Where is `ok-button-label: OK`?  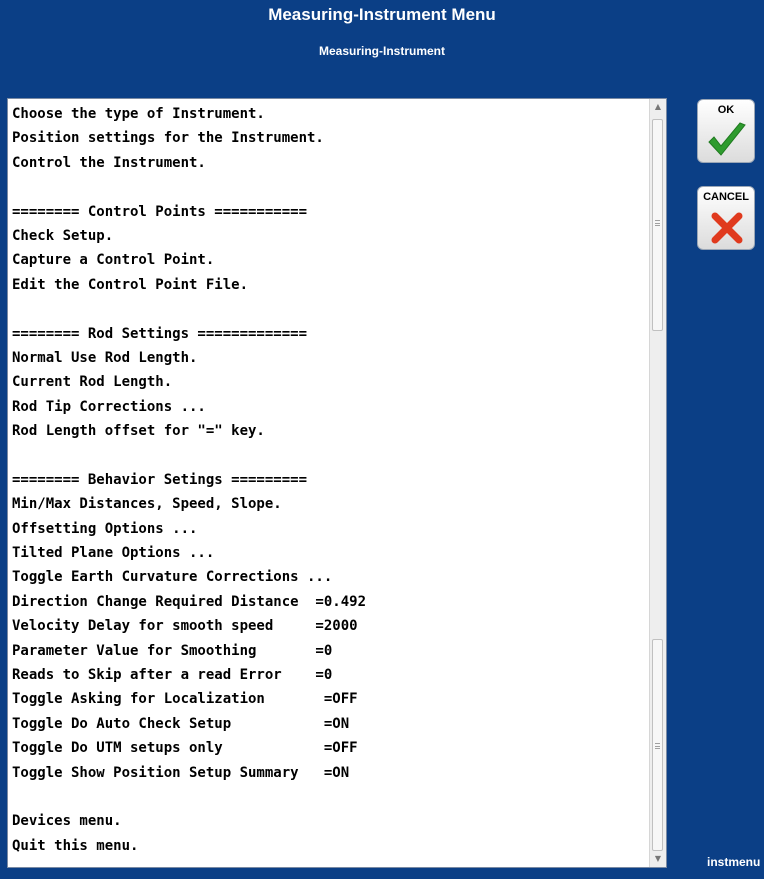
ok-button-label: OK is located at coordinates (726, 110).